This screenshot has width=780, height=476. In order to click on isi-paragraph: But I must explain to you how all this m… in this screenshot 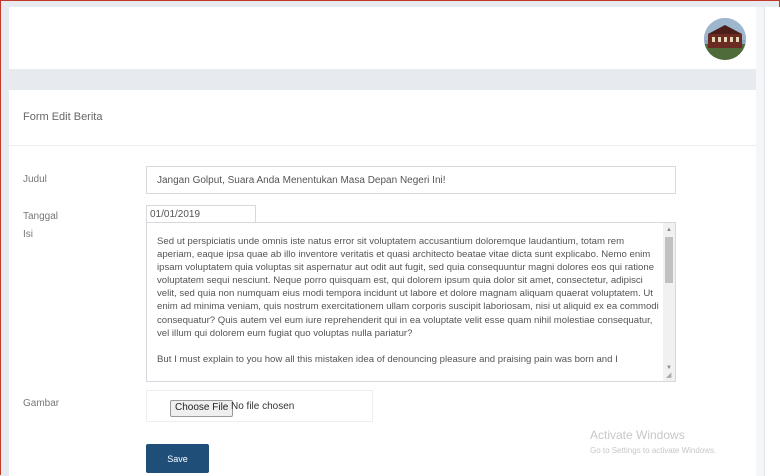, I will do `click(387, 359)`.